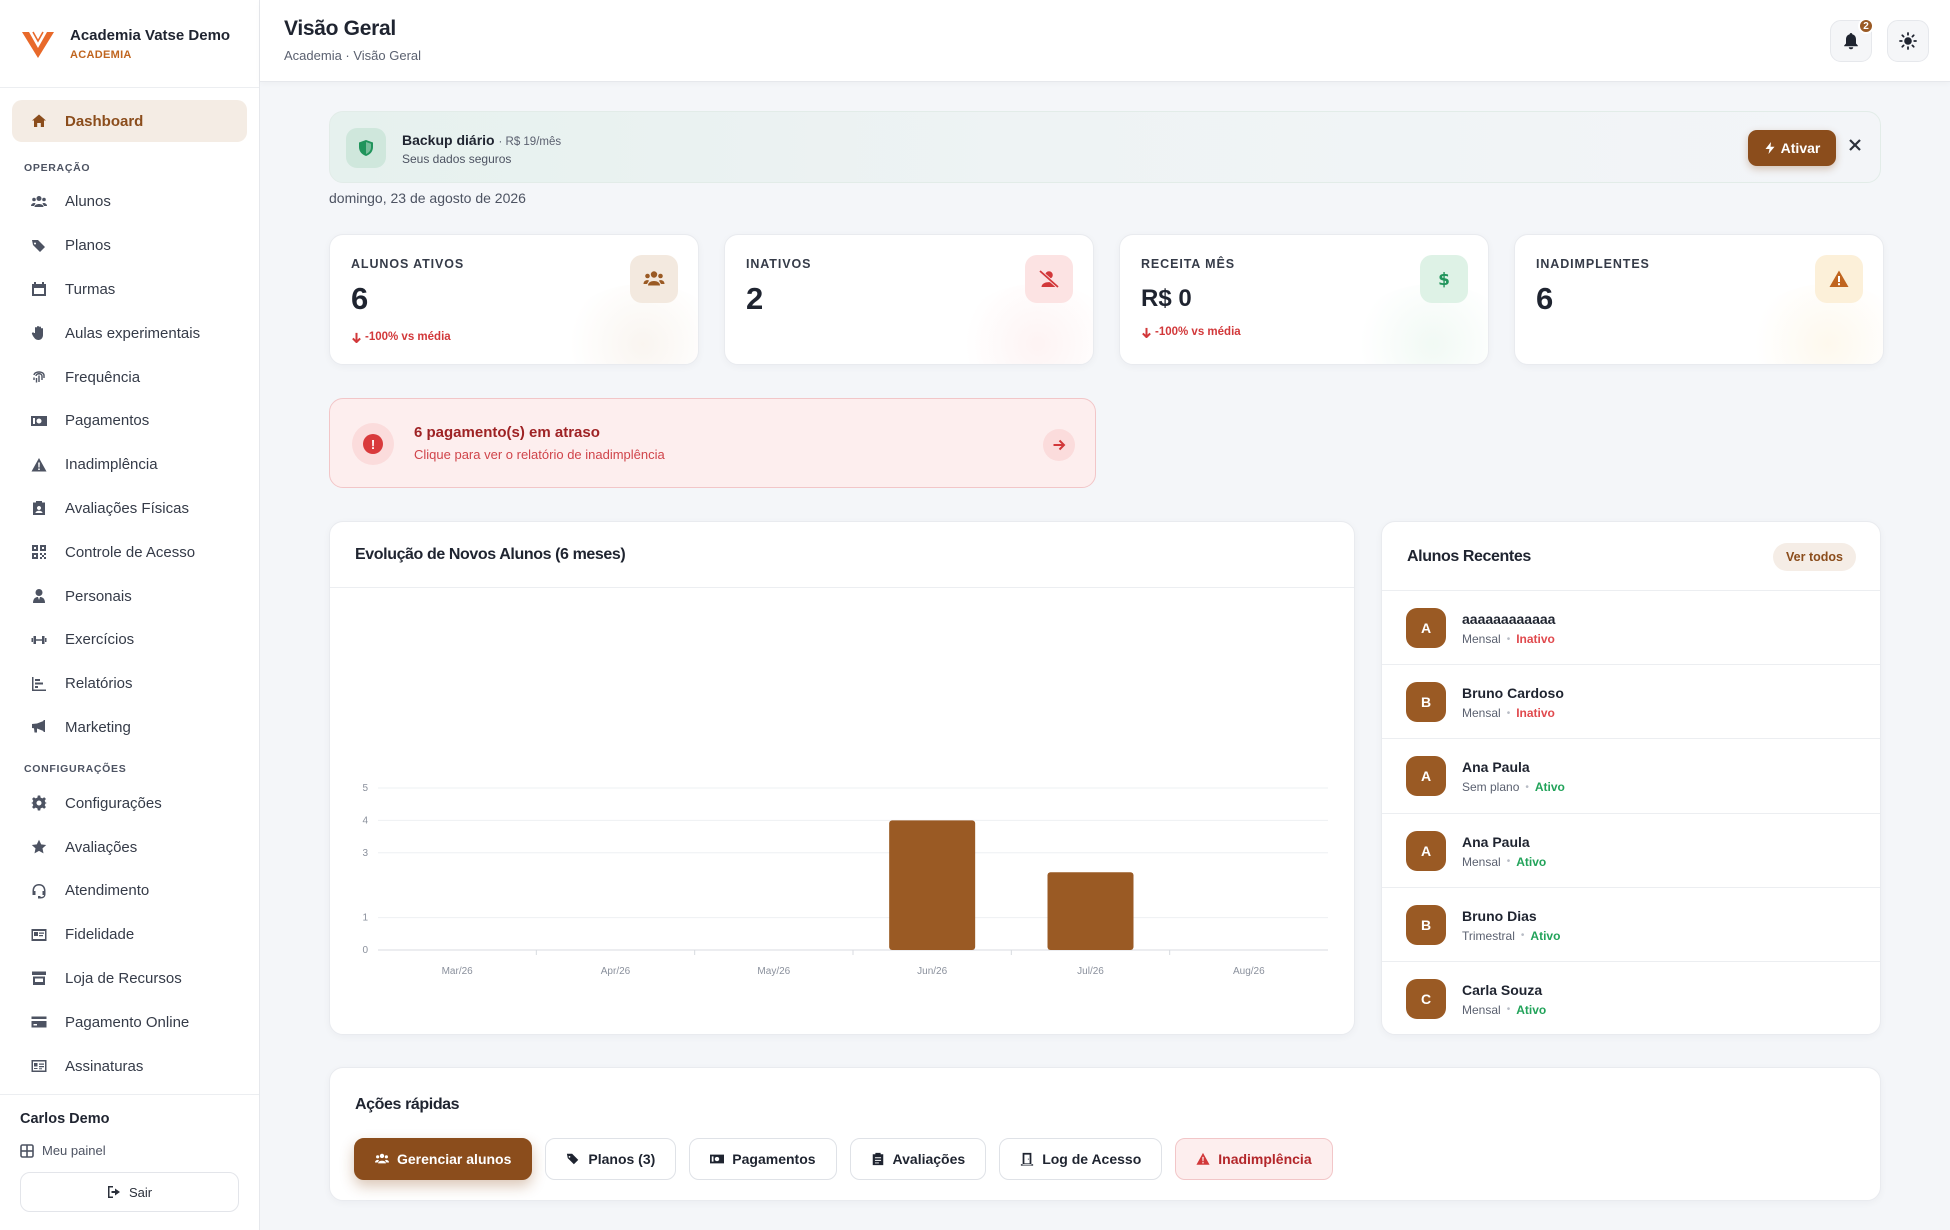 Image resolution: width=1950 pixels, height=1230 pixels. I want to click on sidebar-item-label: Loja de Recursos, so click(123, 978).